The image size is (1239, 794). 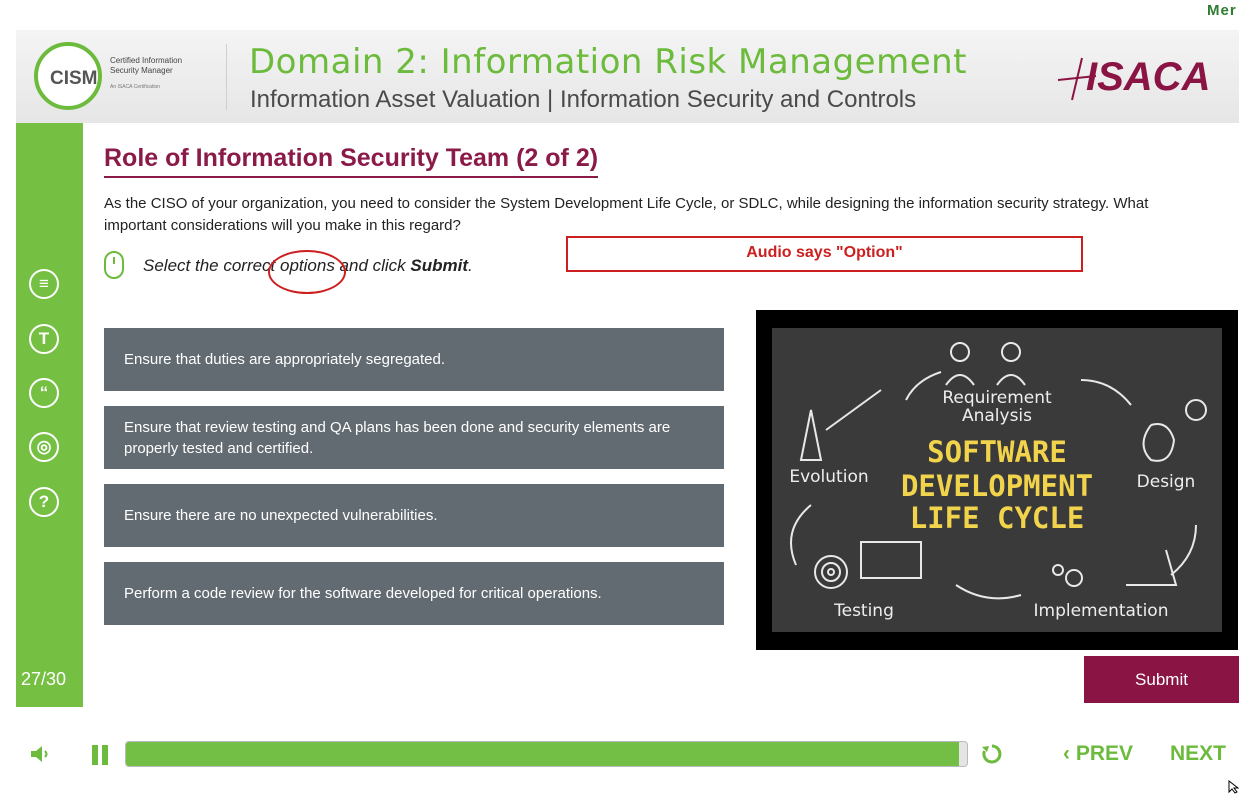 What do you see at coordinates (1222, 10) in the screenshot?
I see `corner-text: Mer` at bounding box center [1222, 10].